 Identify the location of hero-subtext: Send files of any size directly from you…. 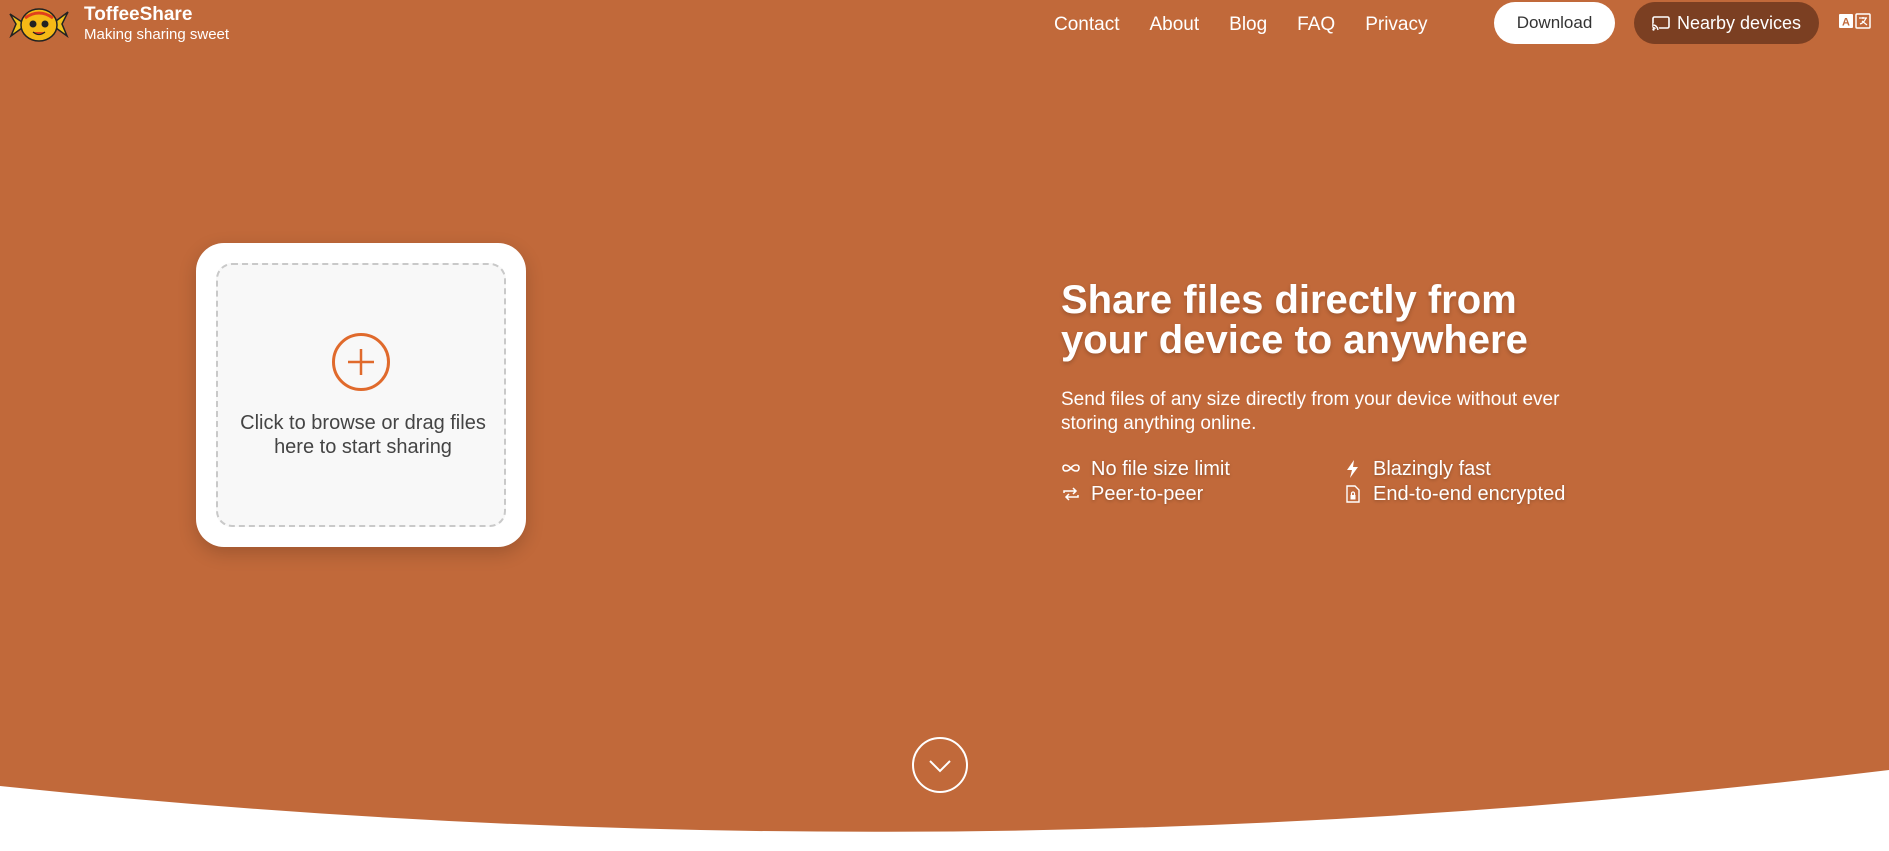
(1310, 411).